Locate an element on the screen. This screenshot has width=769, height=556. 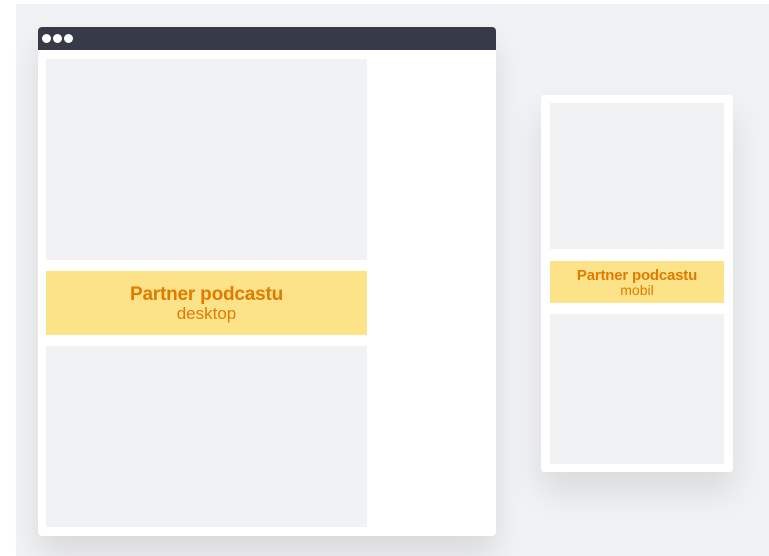
mobile-banner-title: Partner podcastu is located at coordinates (637, 275).